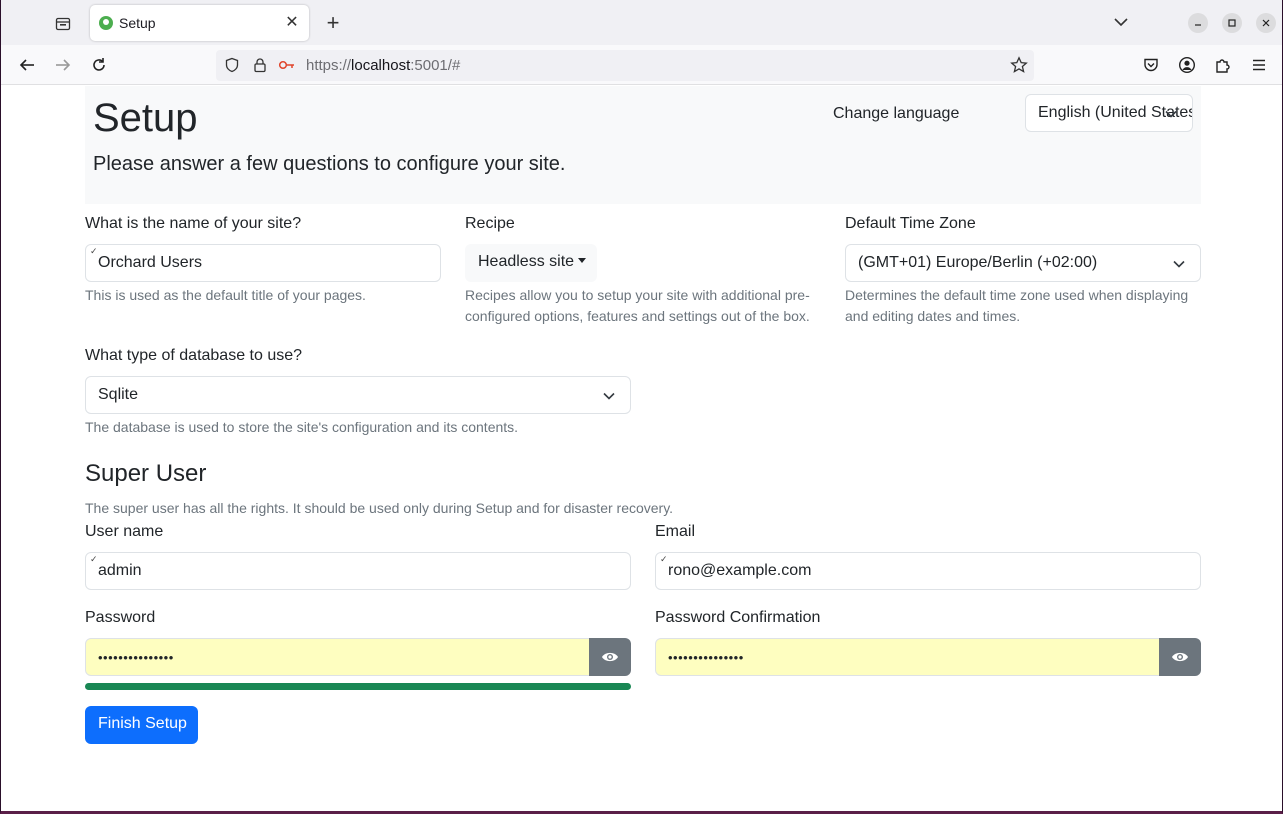  I want to click on forward-icon, so click(63, 65).